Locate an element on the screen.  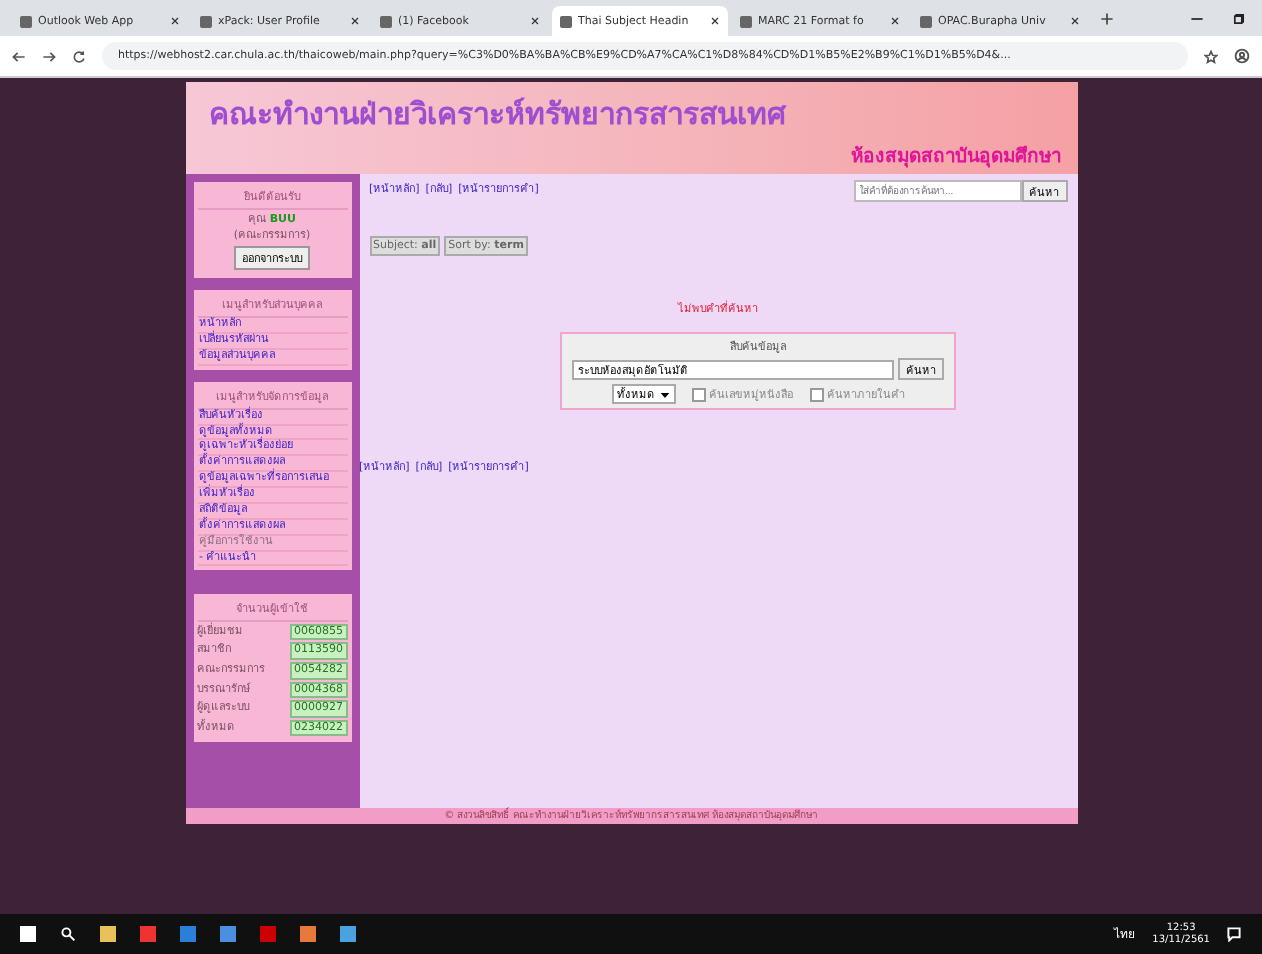
profile-icon is located at coordinates (1242, 56).